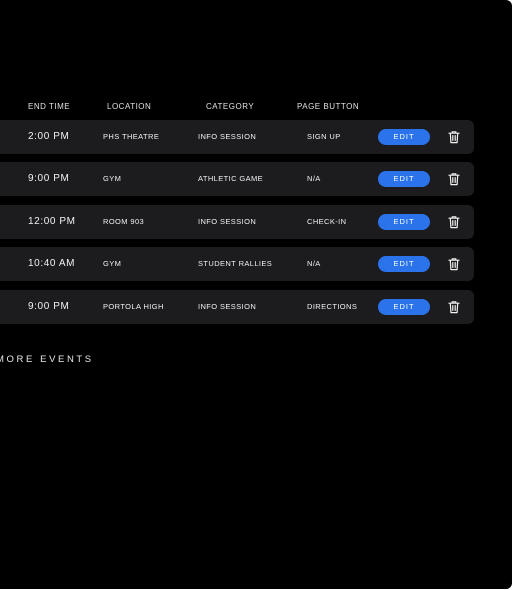  I want to click on column-header-page-button: PAGE BUTTON, so click(328, 106).